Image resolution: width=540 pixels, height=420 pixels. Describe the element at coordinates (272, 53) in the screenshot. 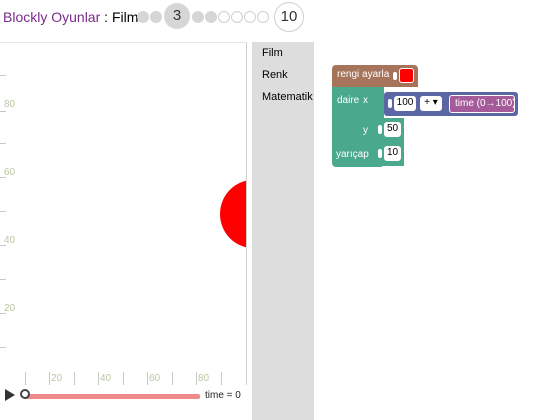

I see `toolbox-category-film: Film` at that location.